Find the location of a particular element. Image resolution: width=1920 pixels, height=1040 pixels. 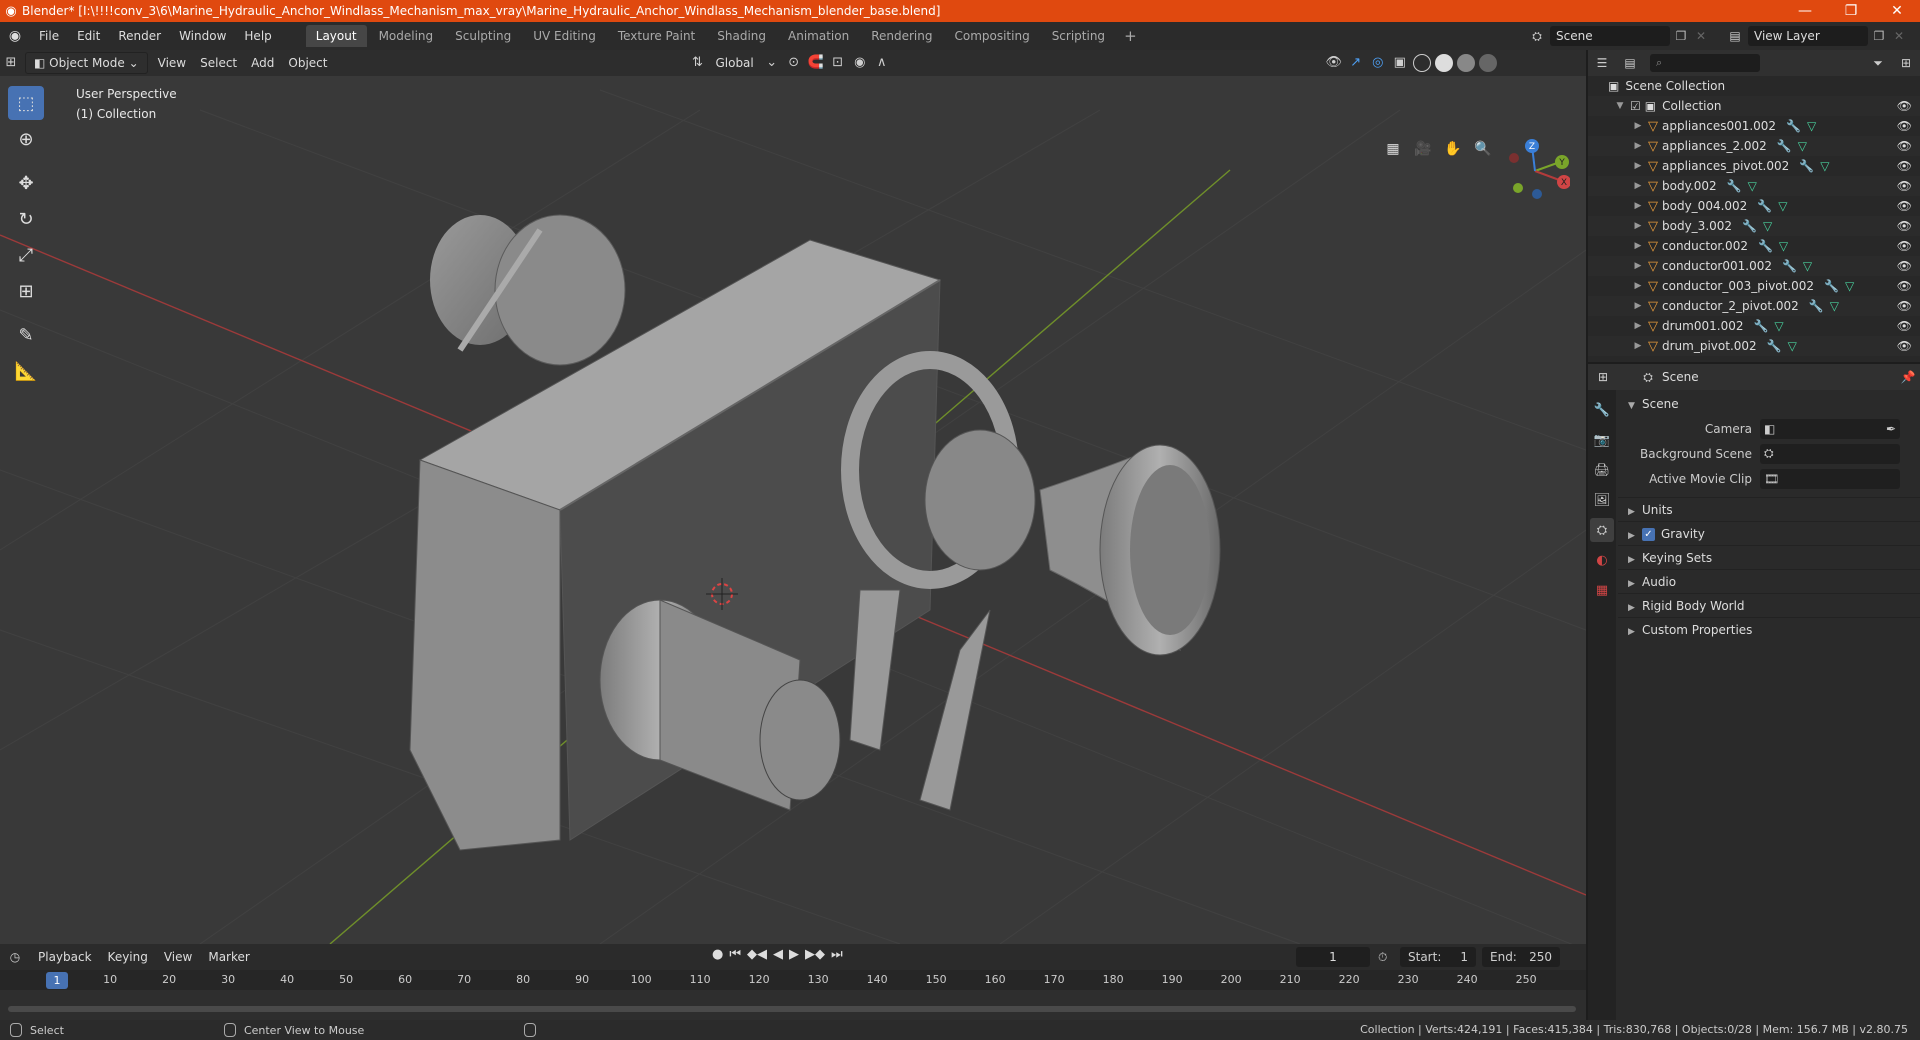

transform-tool-icon: ⊞ is located at coordinates (26, 291).